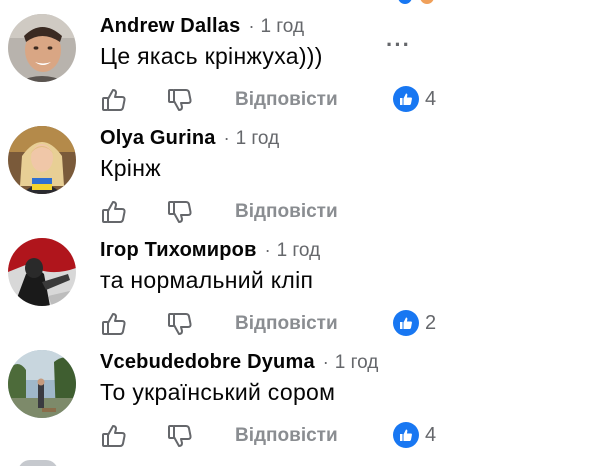 The height and width of the screenshot is (466, 596). What do you see at coordinates (170, 26) in the screenshot?
I see `author-name: Andrew Dallas` at bounding box center [170, 26].